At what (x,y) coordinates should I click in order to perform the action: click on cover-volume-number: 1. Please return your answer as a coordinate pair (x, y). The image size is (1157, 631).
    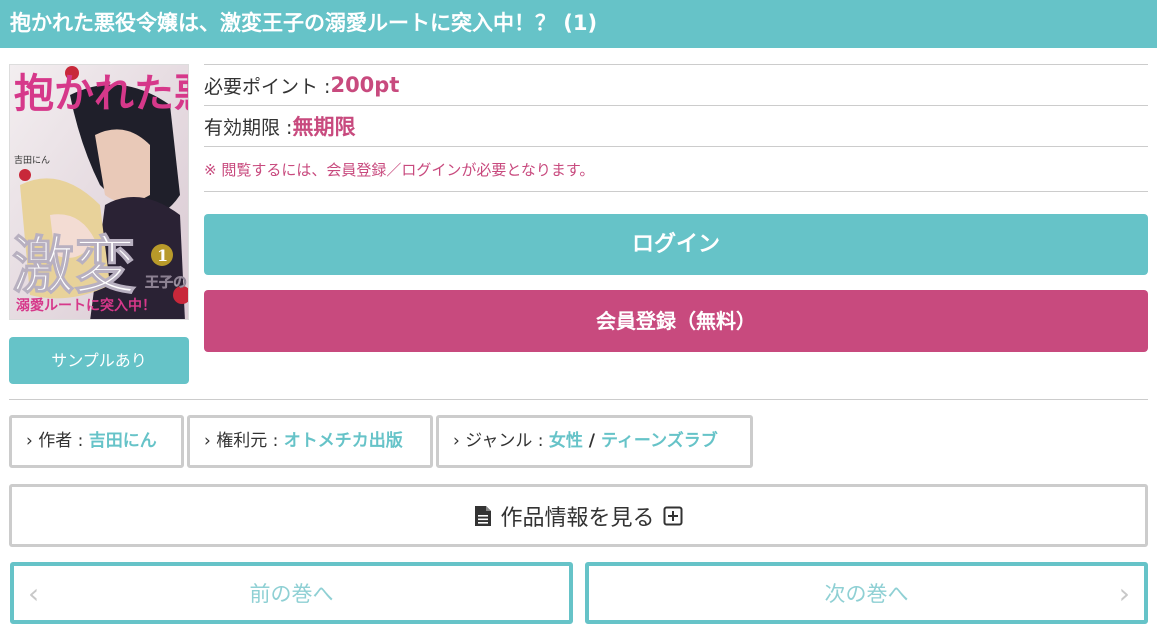
    Looking at the image, I should click on (162, 255).